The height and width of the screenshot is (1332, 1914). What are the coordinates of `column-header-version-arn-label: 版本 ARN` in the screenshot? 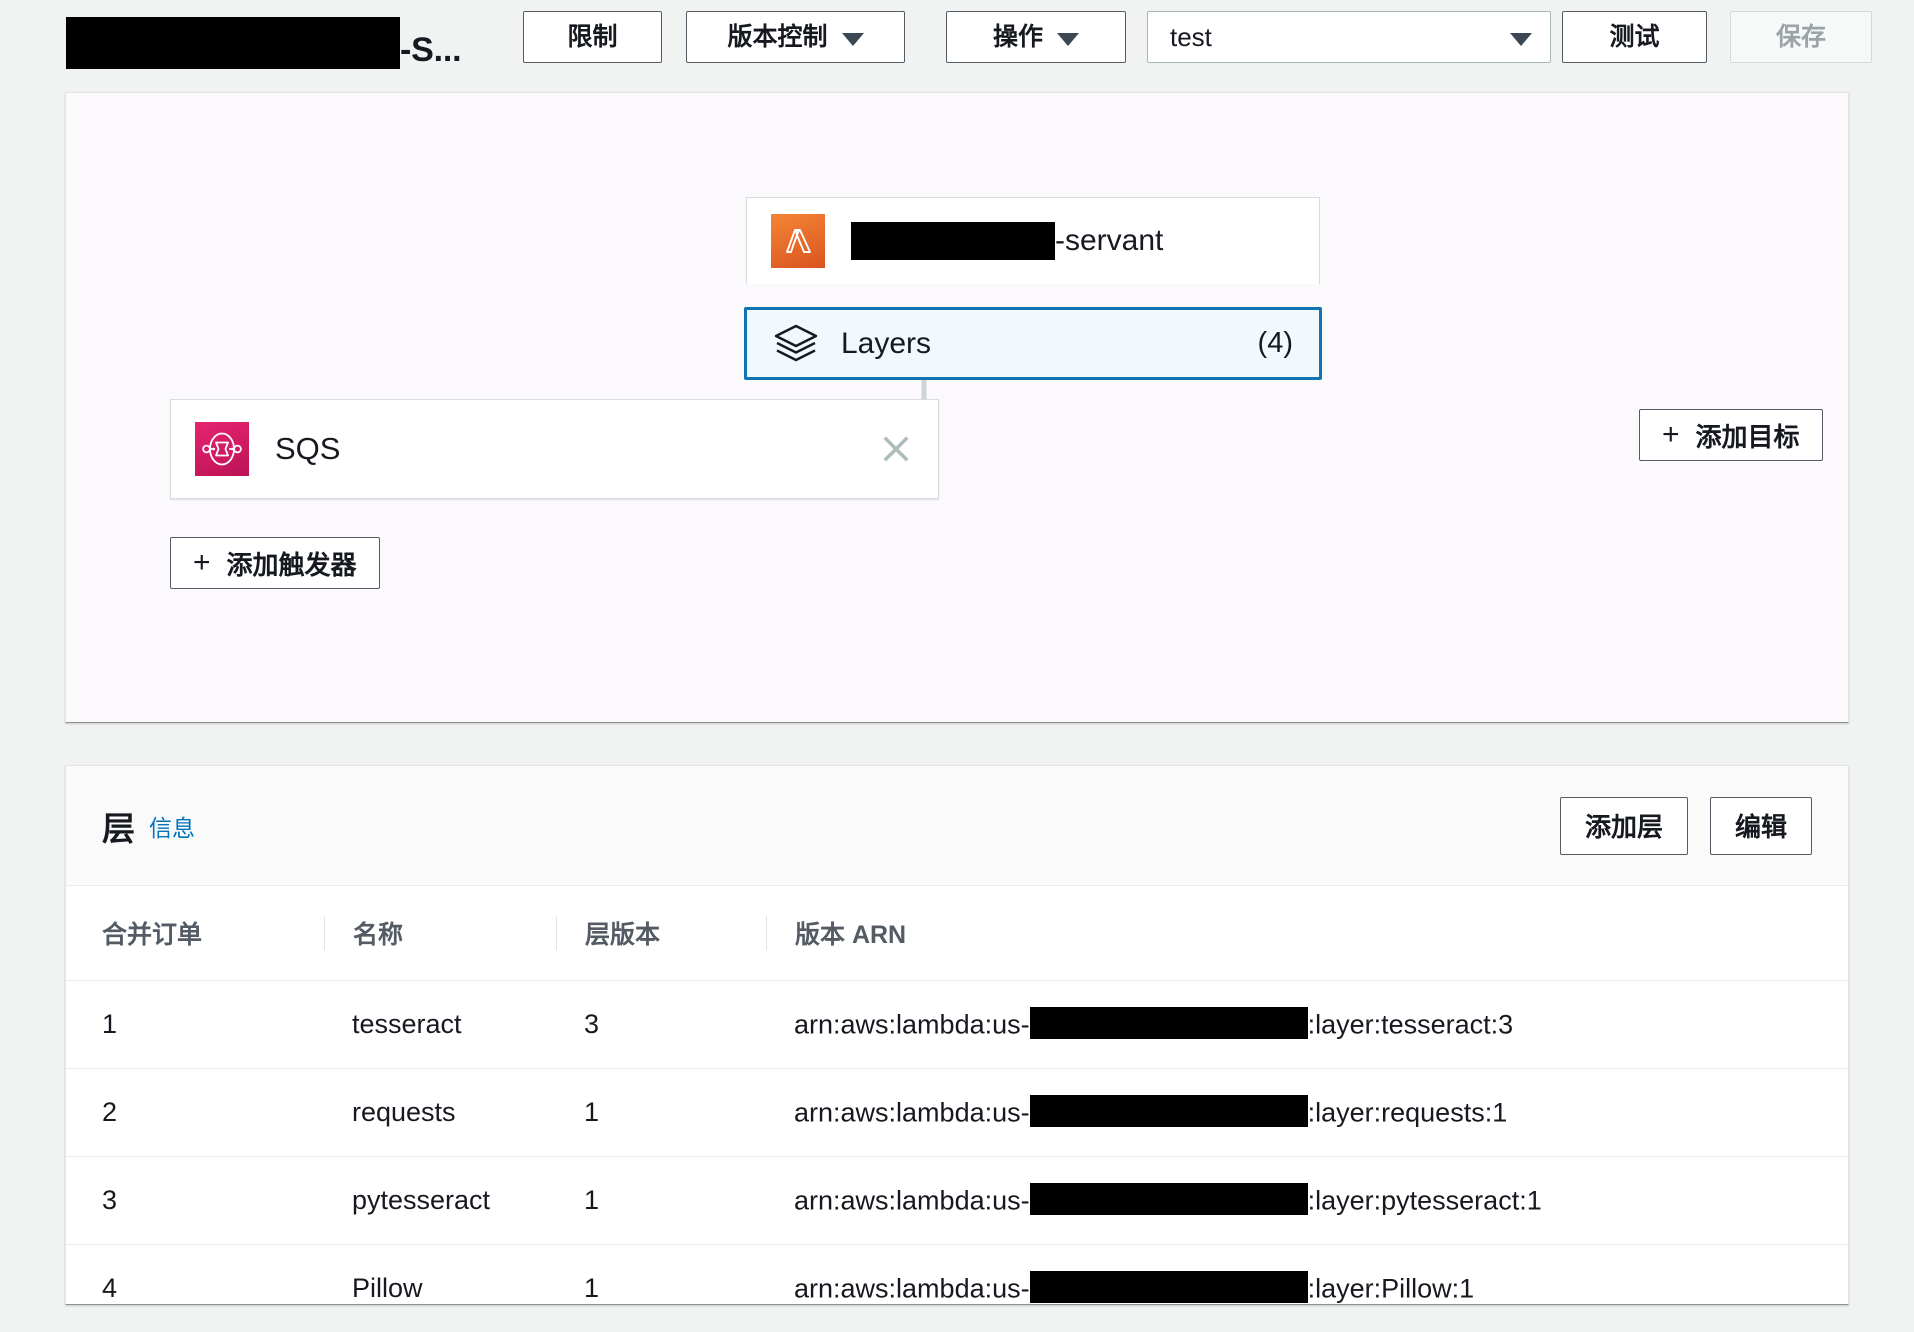 It's located at (851, 935).